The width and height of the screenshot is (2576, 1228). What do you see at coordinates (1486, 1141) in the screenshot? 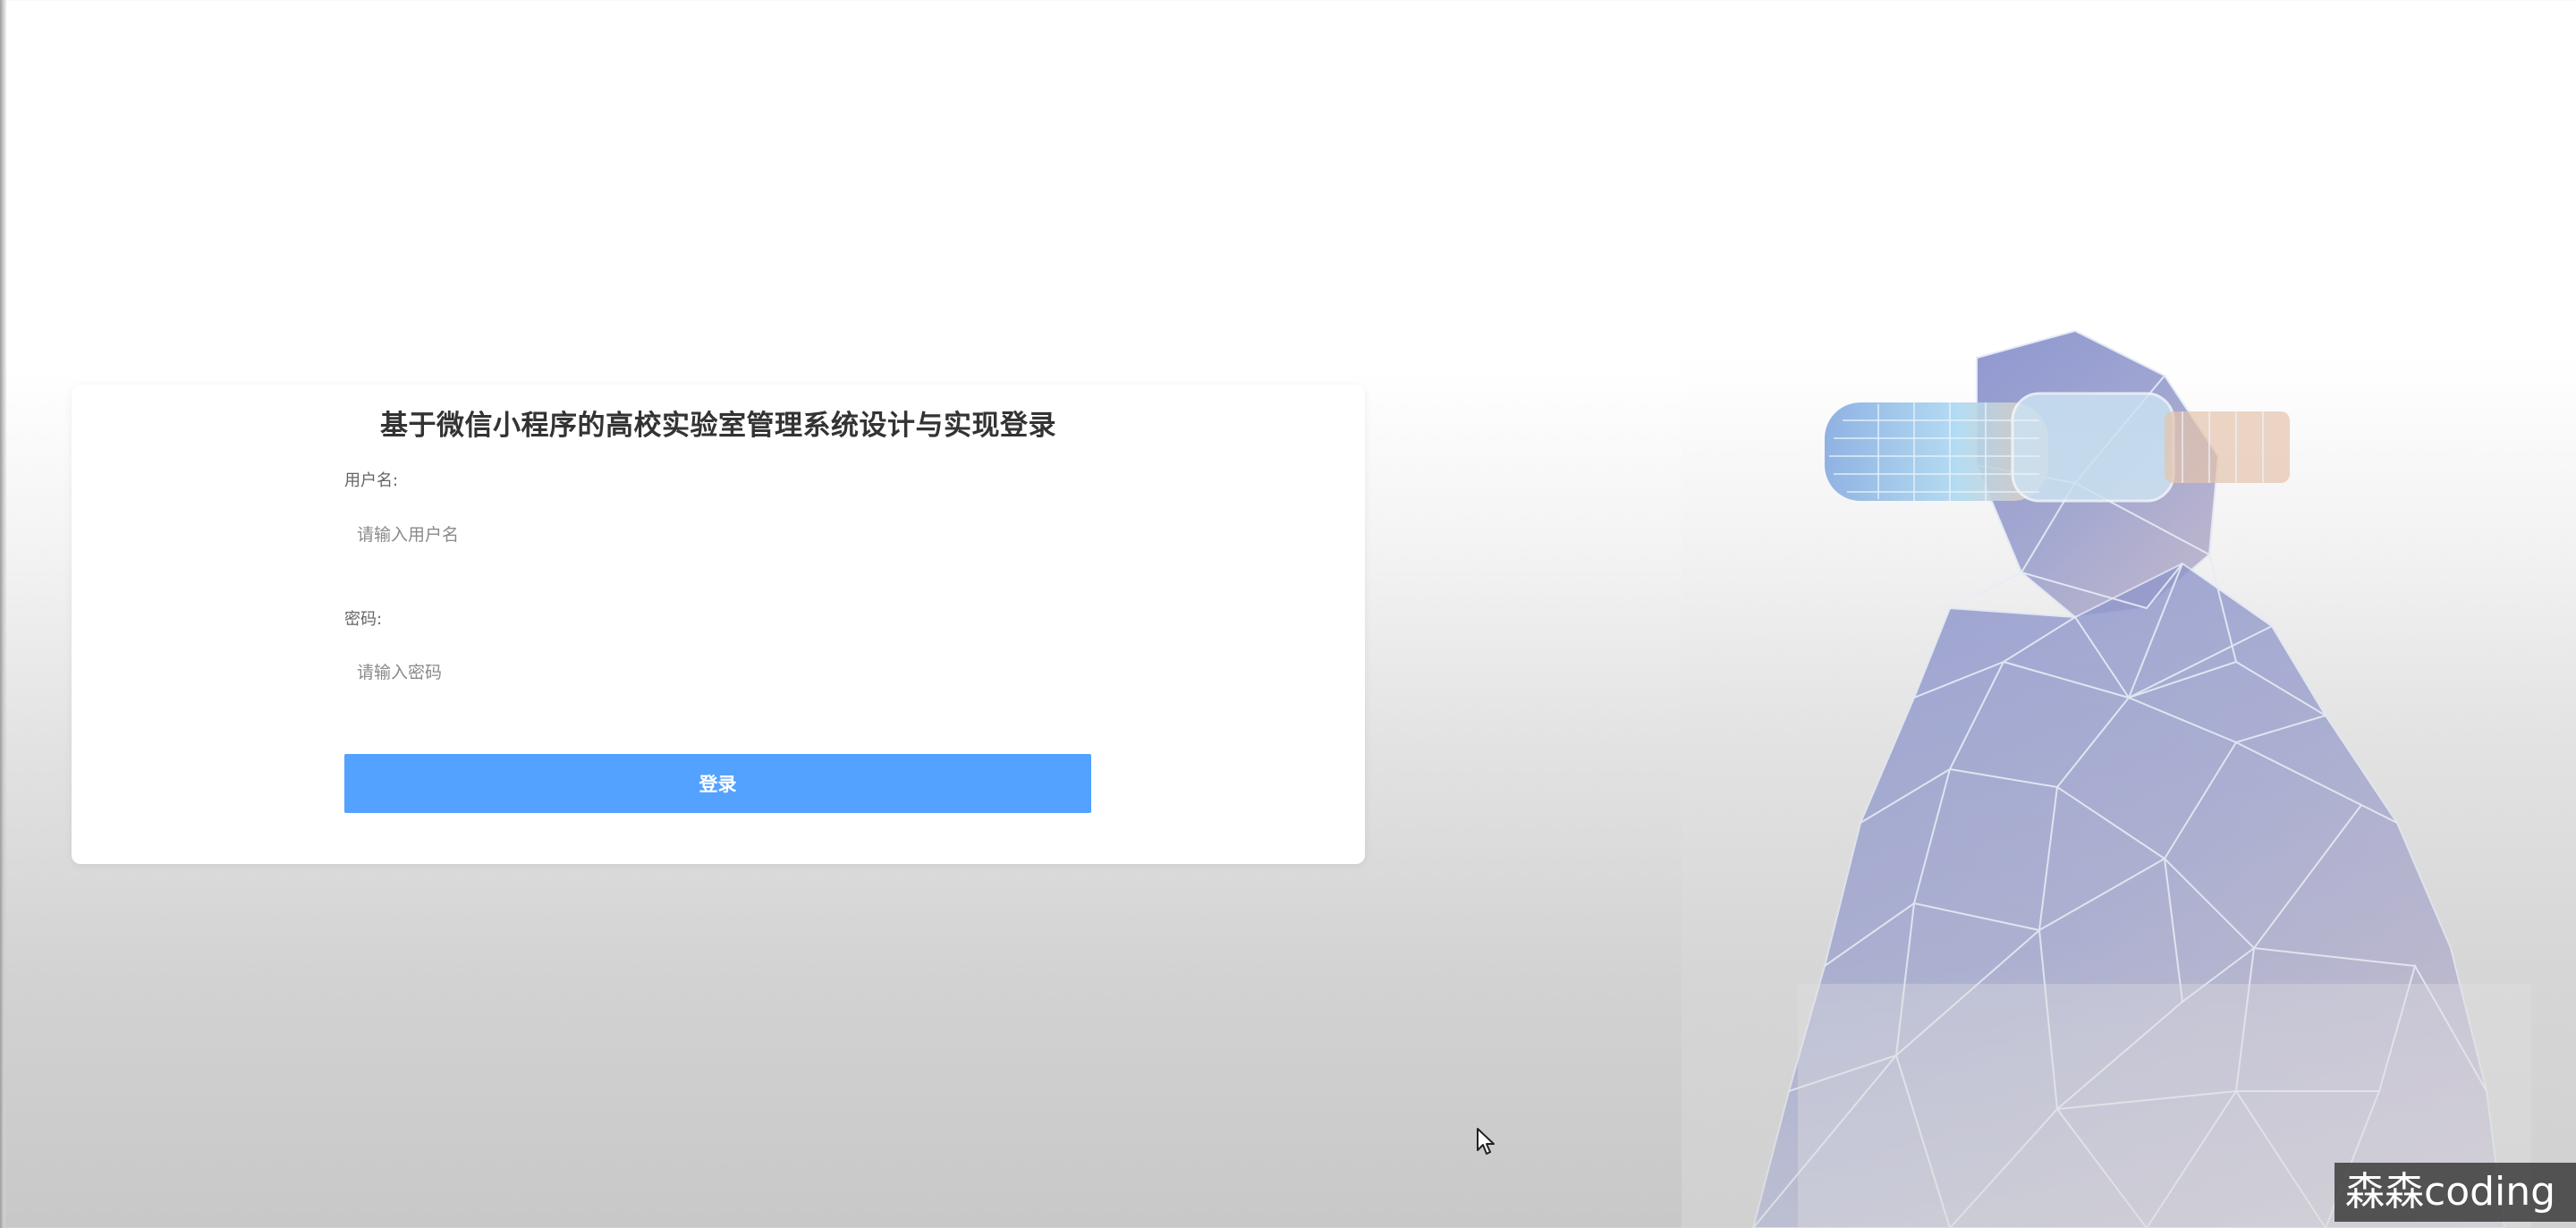
I see `mouse-cursor-icon` at bounding box center [1486, 1141].